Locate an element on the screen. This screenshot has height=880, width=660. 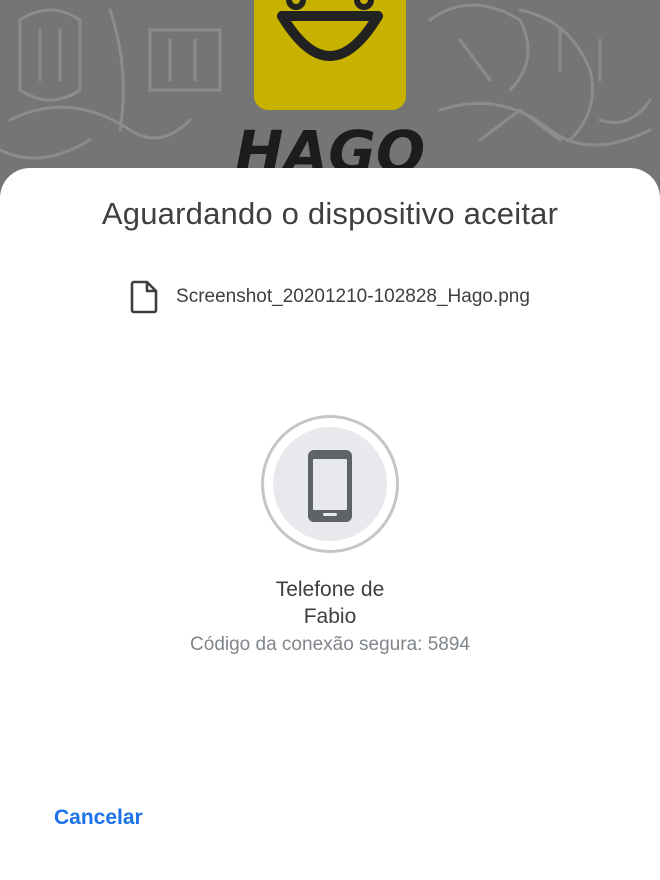
device-name-line-1: Telefone de is located at coordinates (330, 589).